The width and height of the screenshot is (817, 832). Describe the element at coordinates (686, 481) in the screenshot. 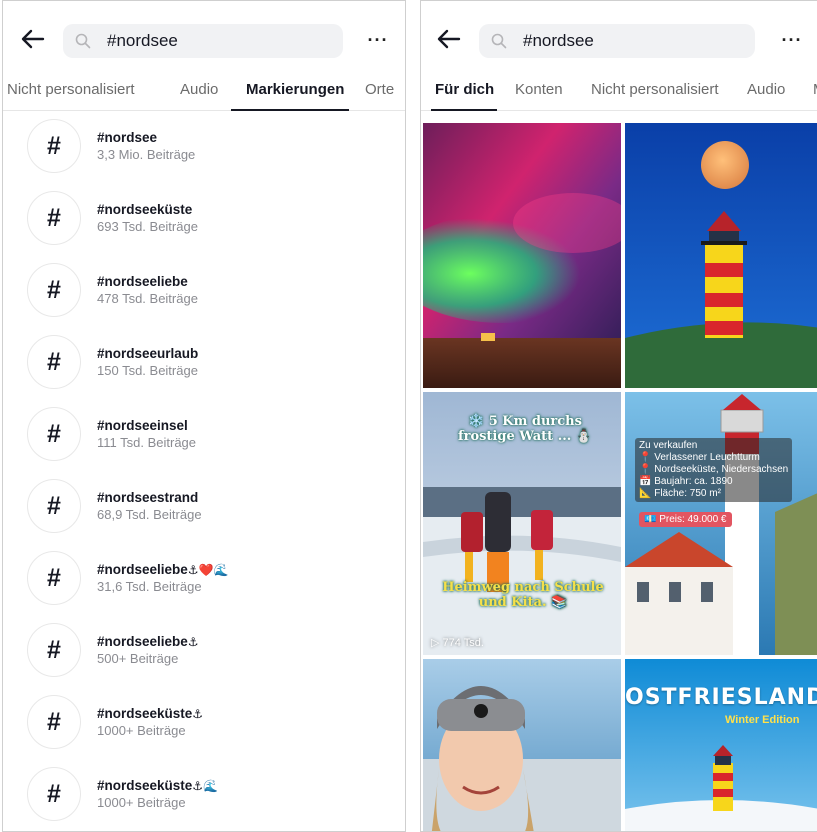

I see `sale-info-line: 📅 Baujahr: ca. 1890` at that location.